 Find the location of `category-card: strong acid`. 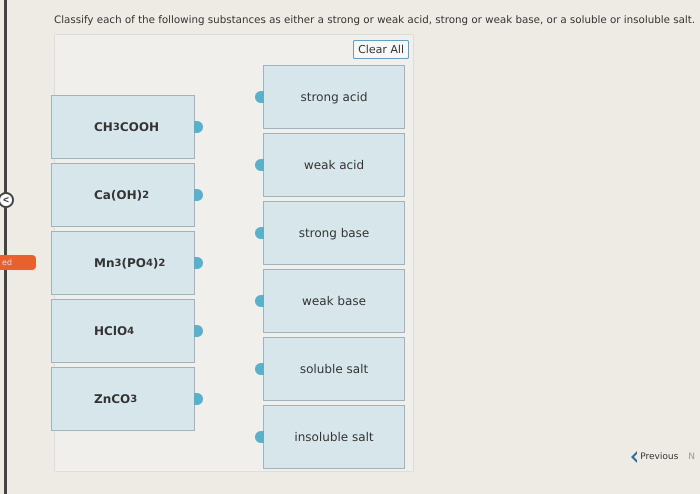

category-card: strong acid is located at coordinates (334, 97).